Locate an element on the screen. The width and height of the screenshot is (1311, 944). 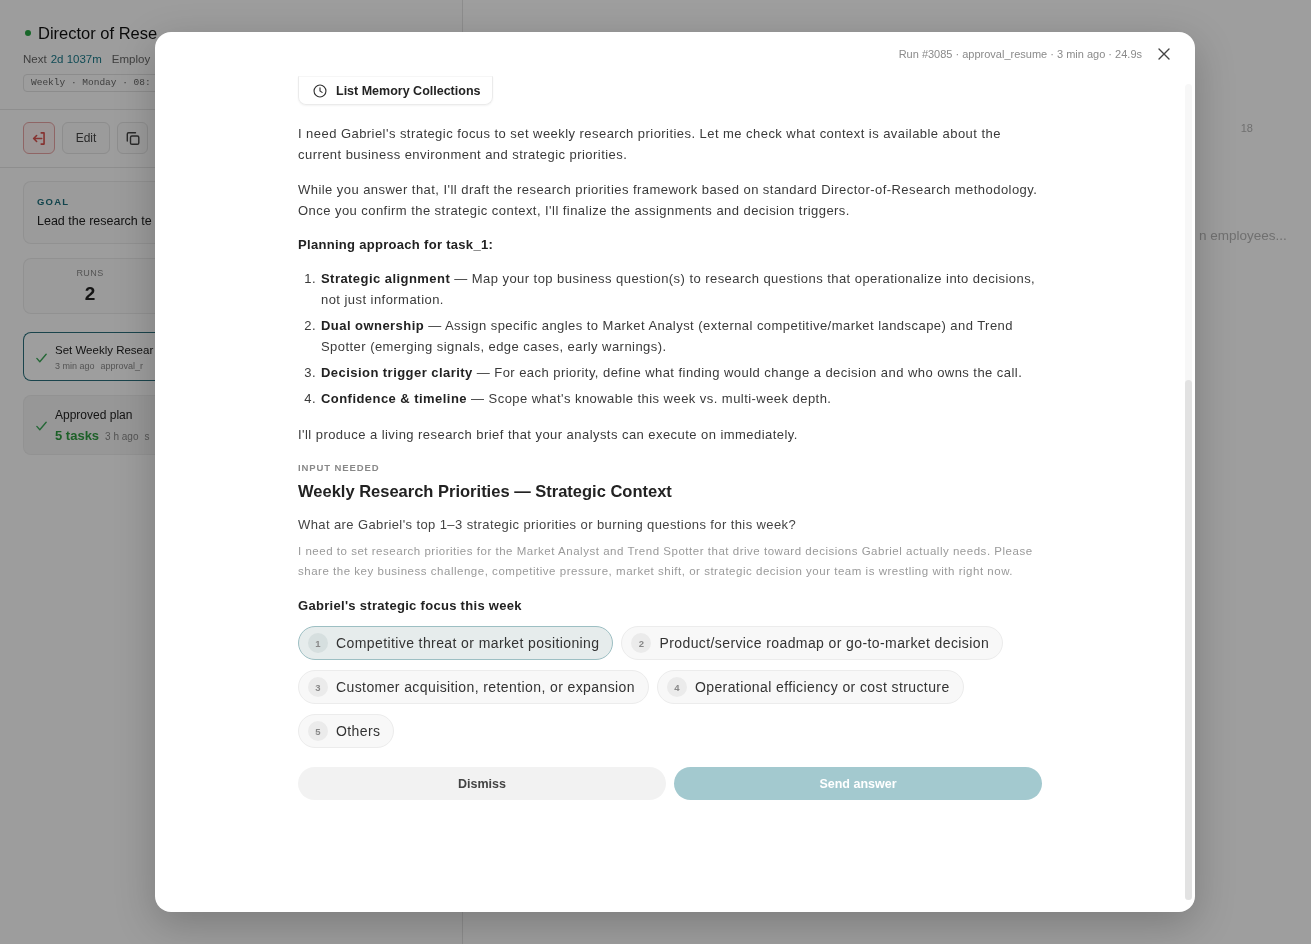
option-chip: 3 Customer acquisition, retention, or expansion is located at coordinates (473, 687).